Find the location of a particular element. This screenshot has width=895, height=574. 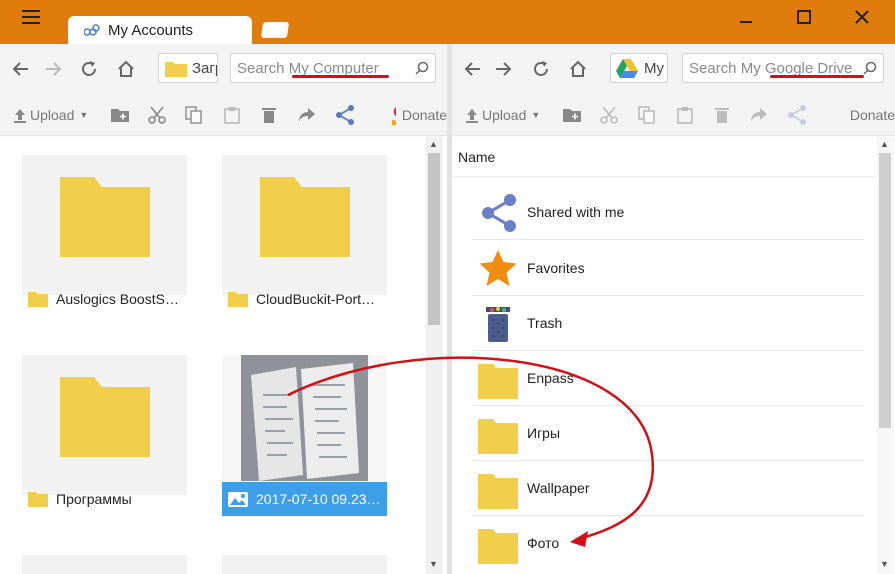

accounts-icon is located at coordinates (92, 30).